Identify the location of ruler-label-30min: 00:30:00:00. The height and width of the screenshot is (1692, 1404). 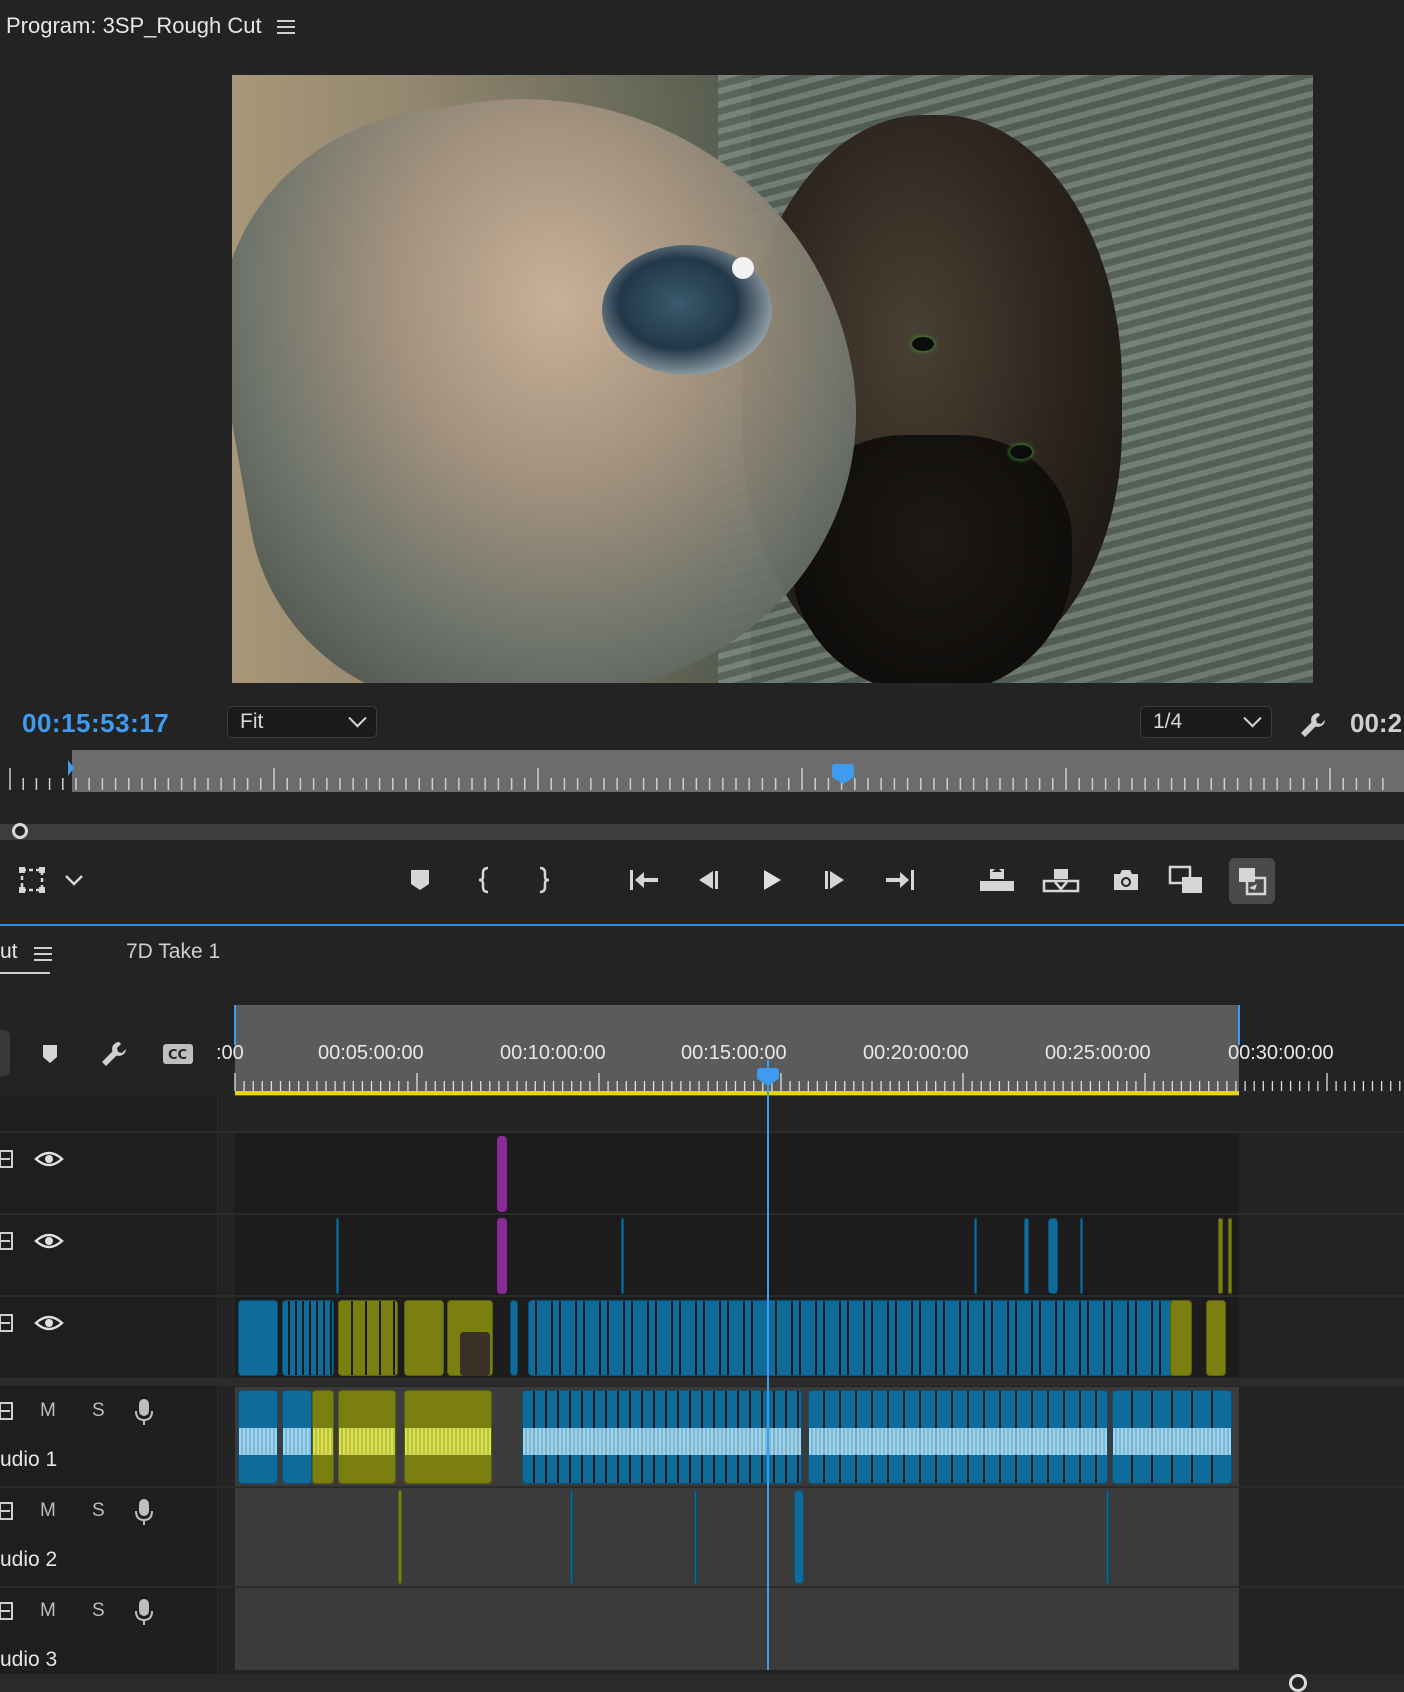
(1281, 1053).